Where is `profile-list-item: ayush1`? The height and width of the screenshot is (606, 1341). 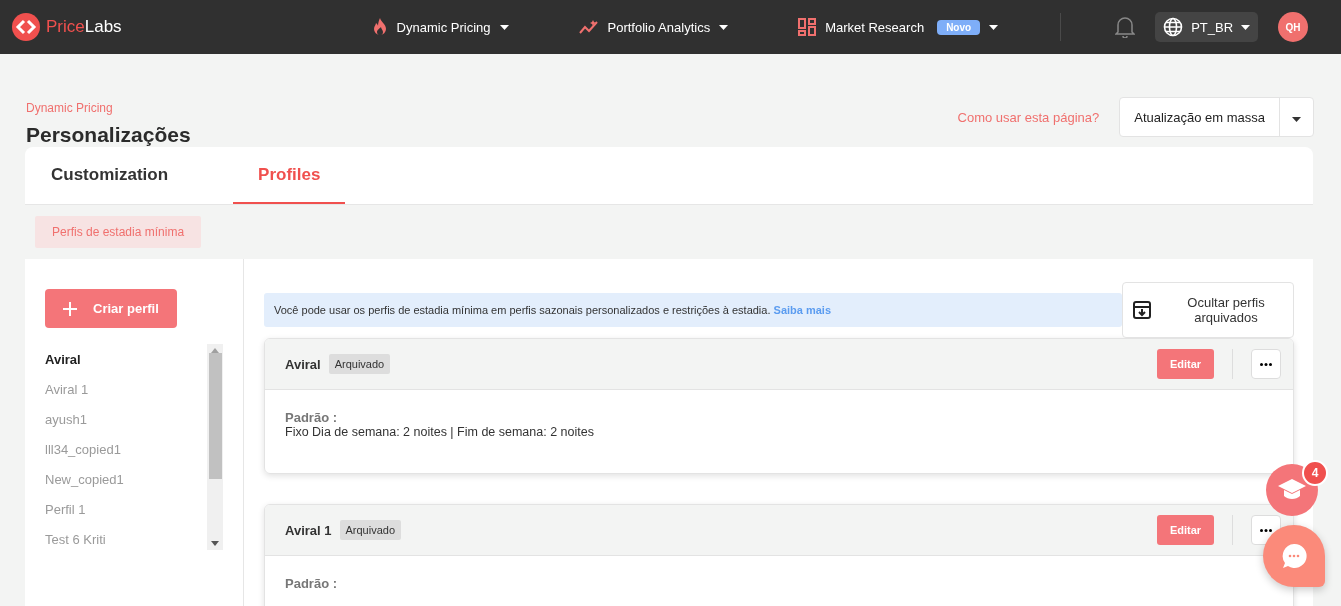
profile-list-item: ayush1 is located at coordinates (66, 419).